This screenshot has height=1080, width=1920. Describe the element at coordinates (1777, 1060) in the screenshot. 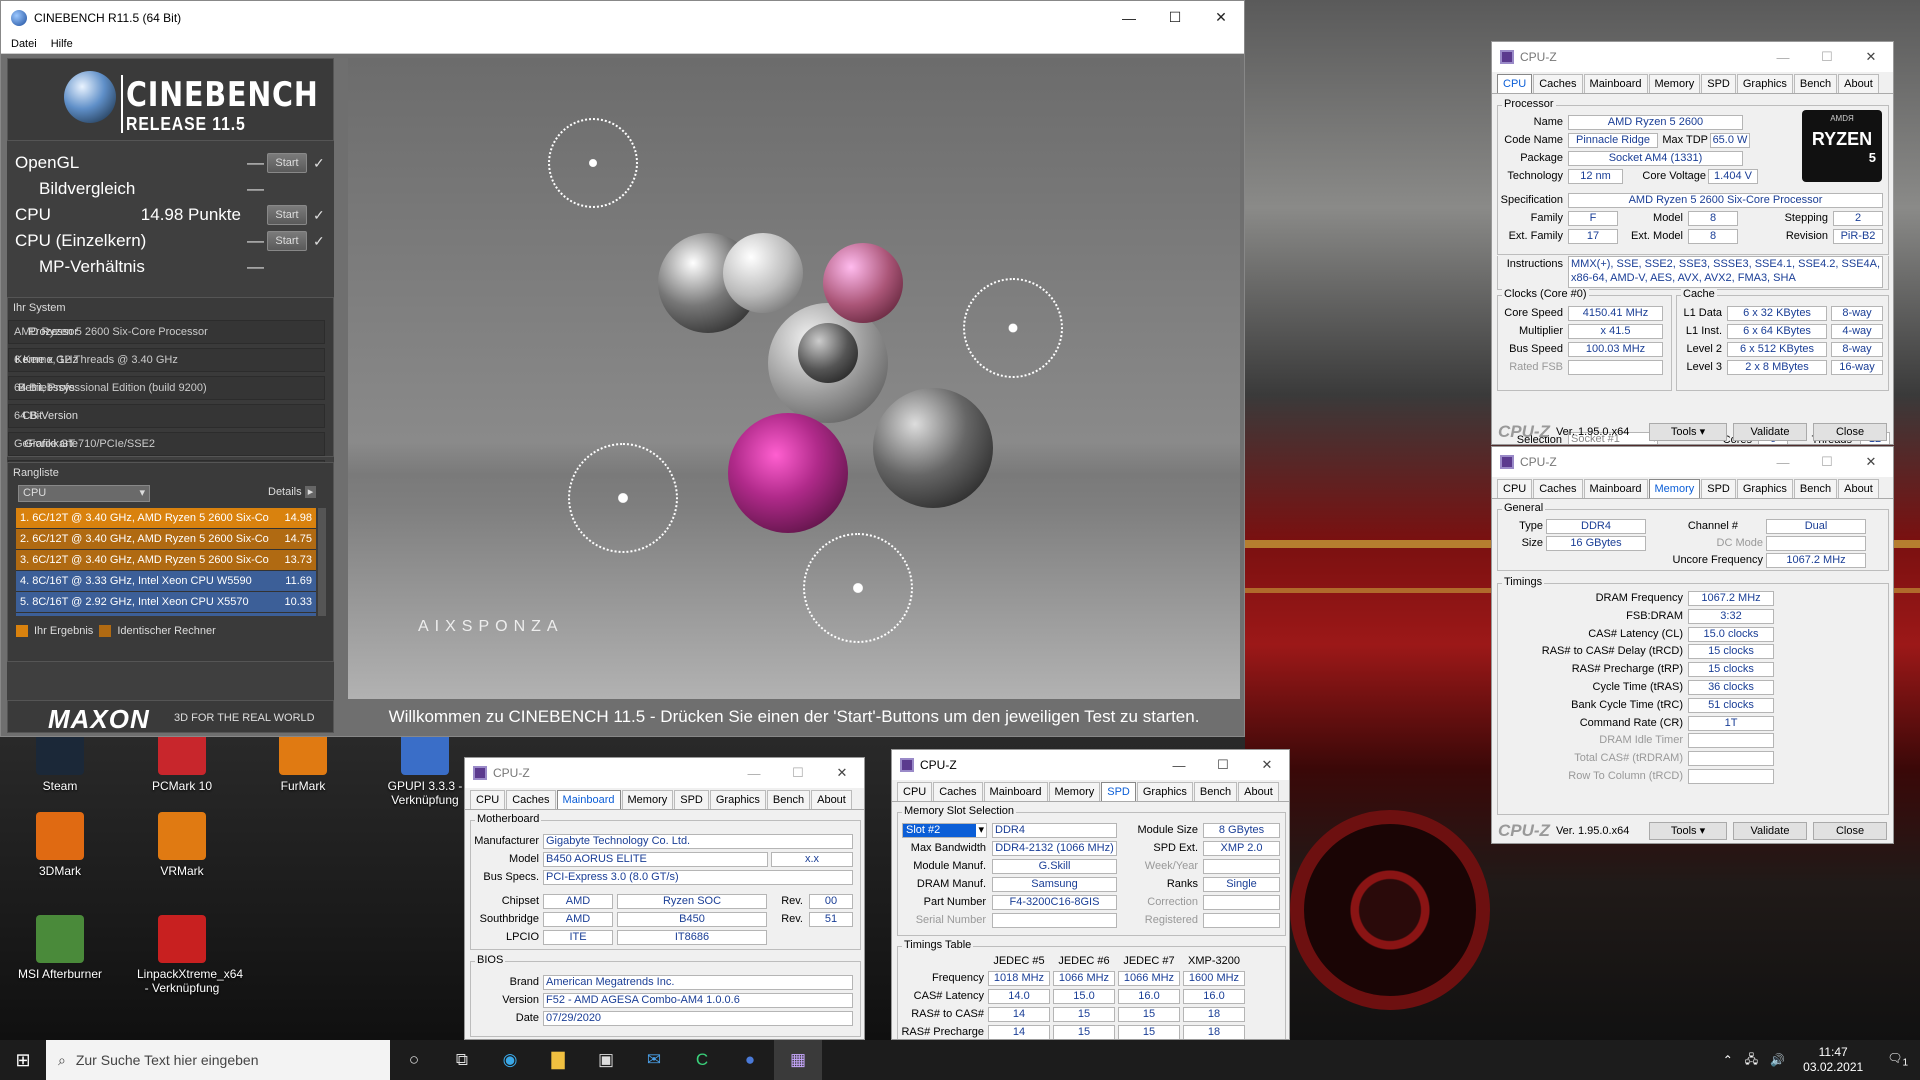

I see `volume-icon: 🔊` at that location.